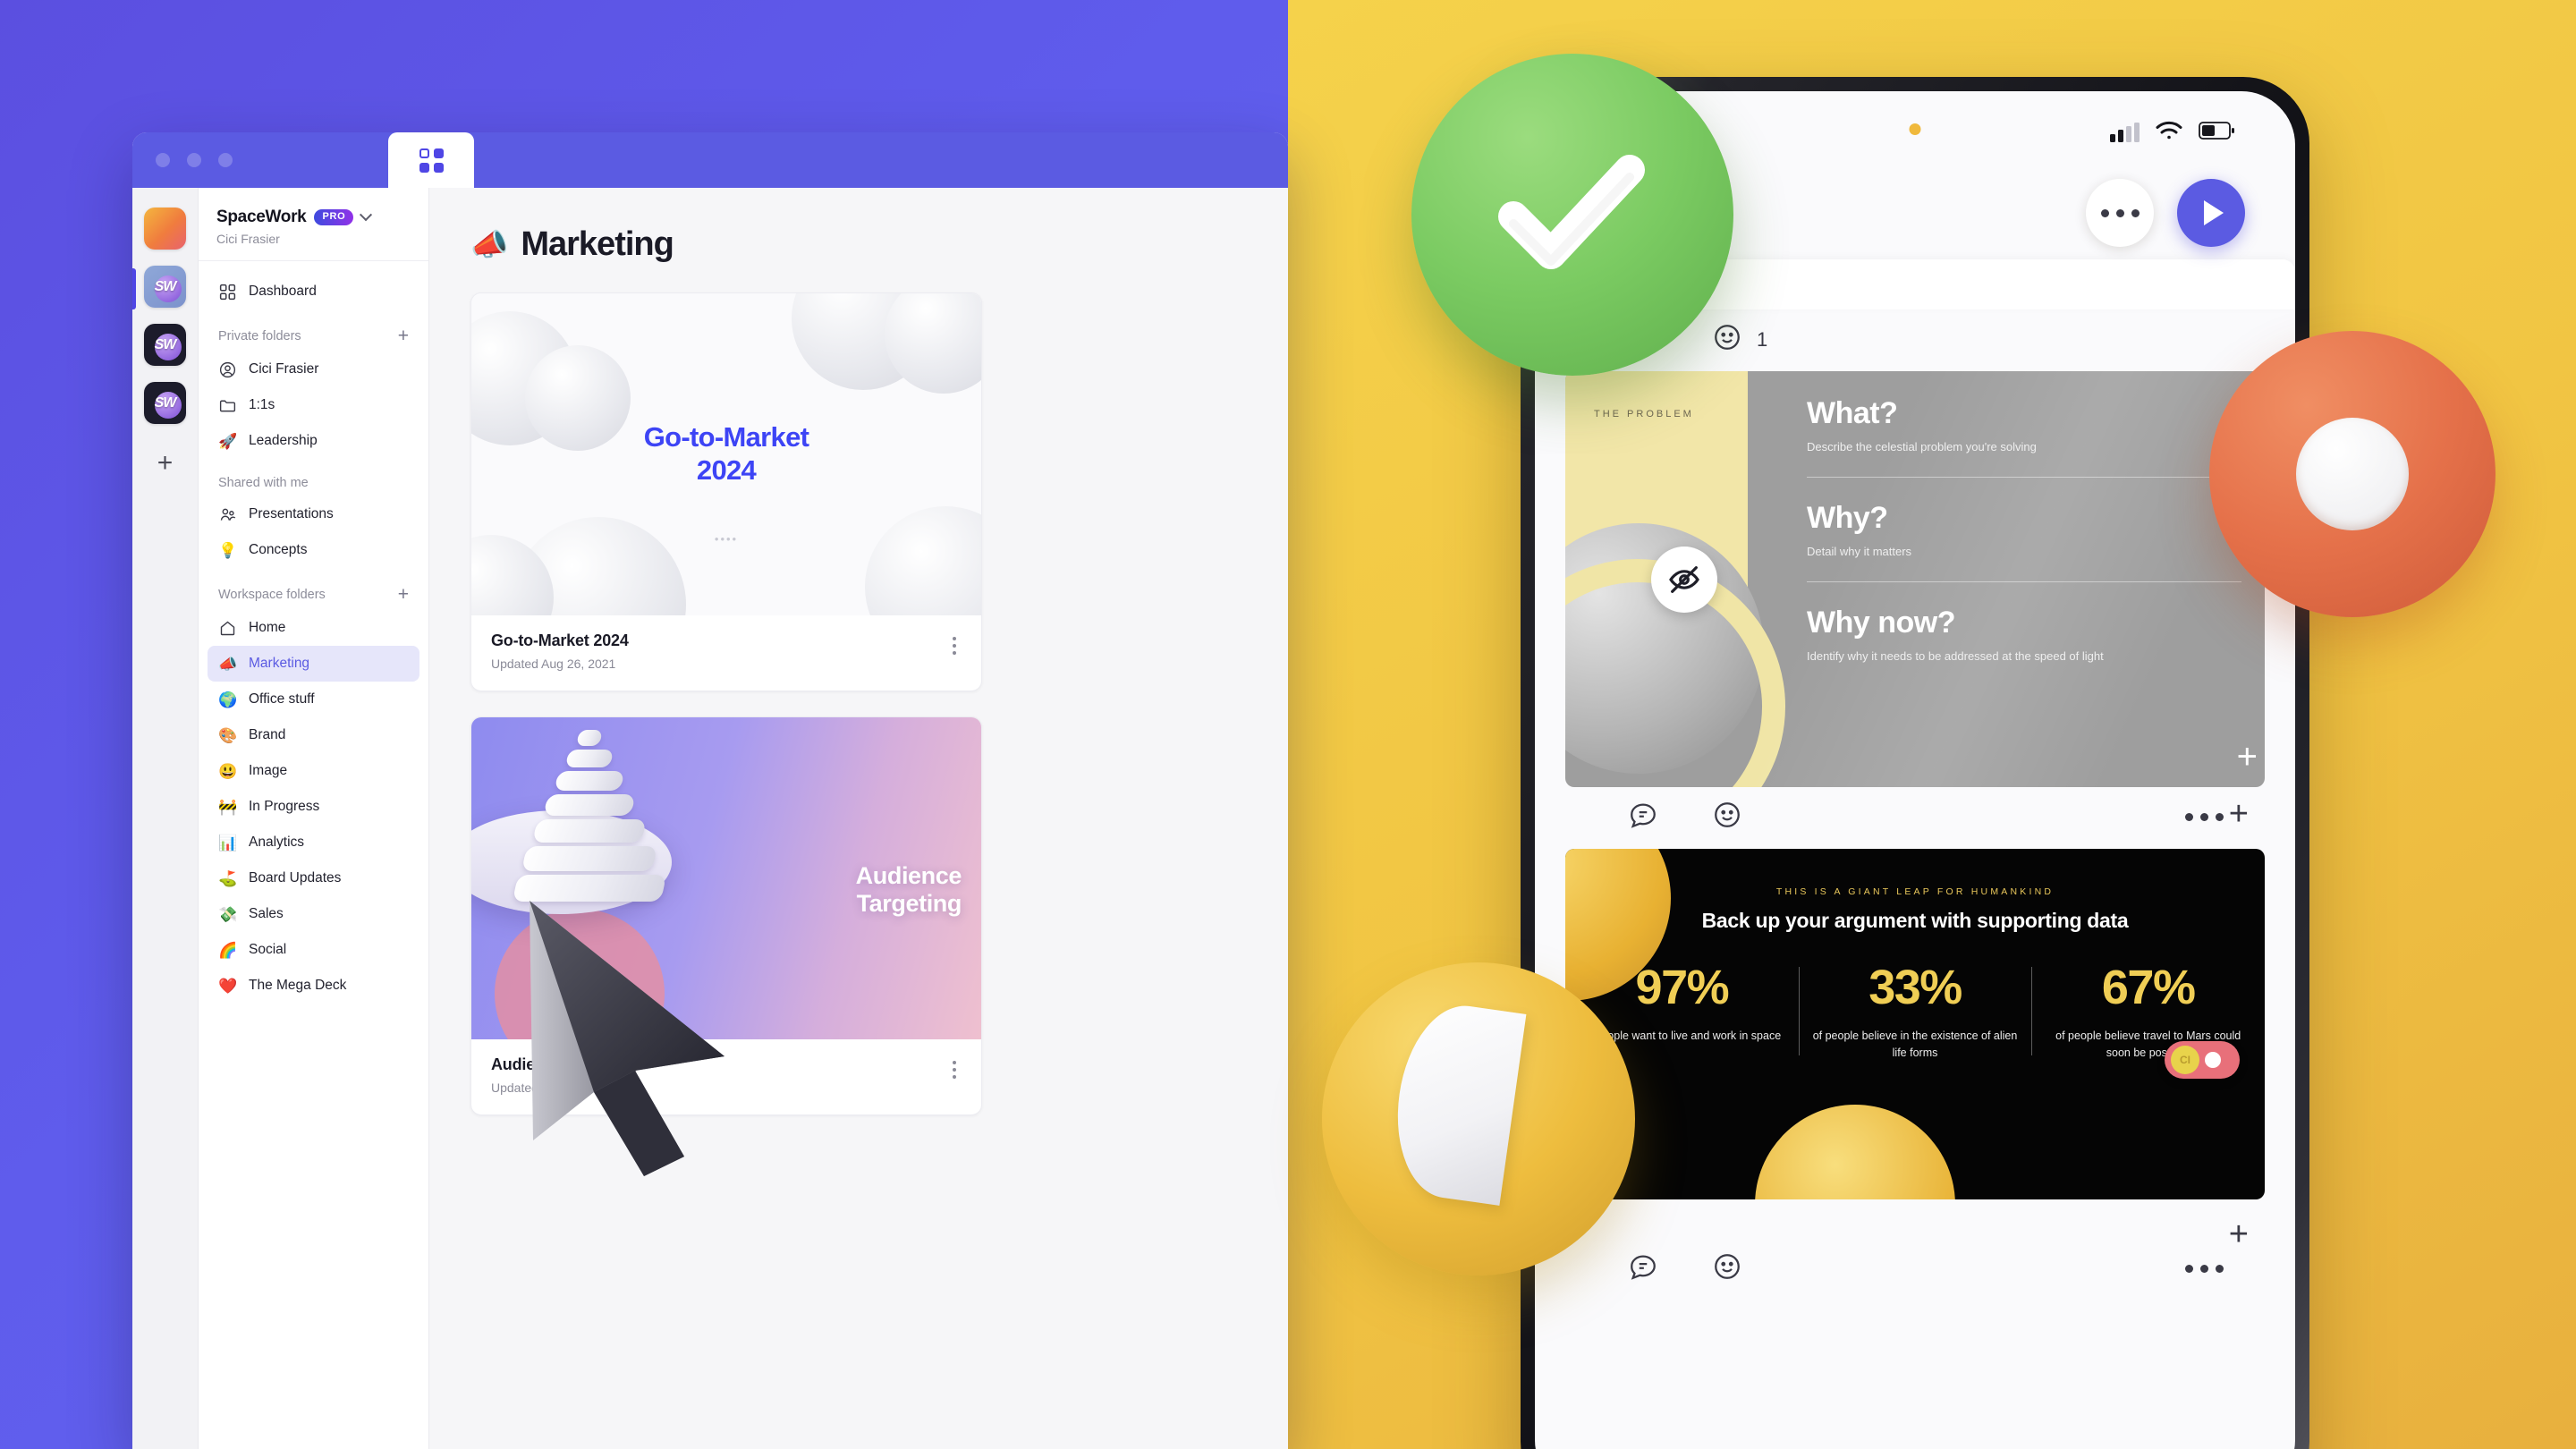  Describe the element at coordinates (283, 291) in the screenshot. I see `sidebar-item-label: Dashboard` at that location.